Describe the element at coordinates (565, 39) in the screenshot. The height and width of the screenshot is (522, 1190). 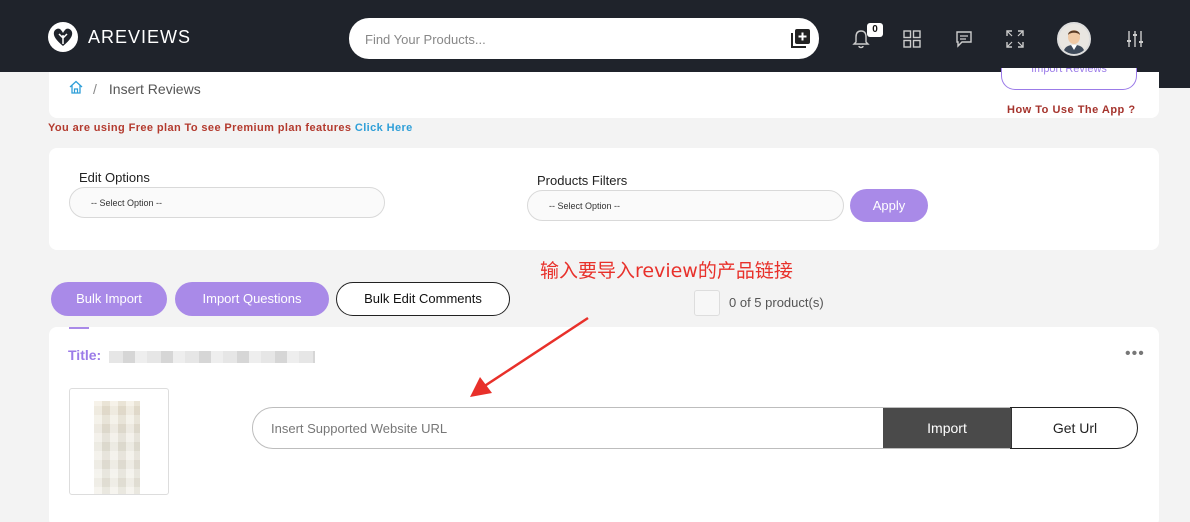
I see `search-input` at that location.